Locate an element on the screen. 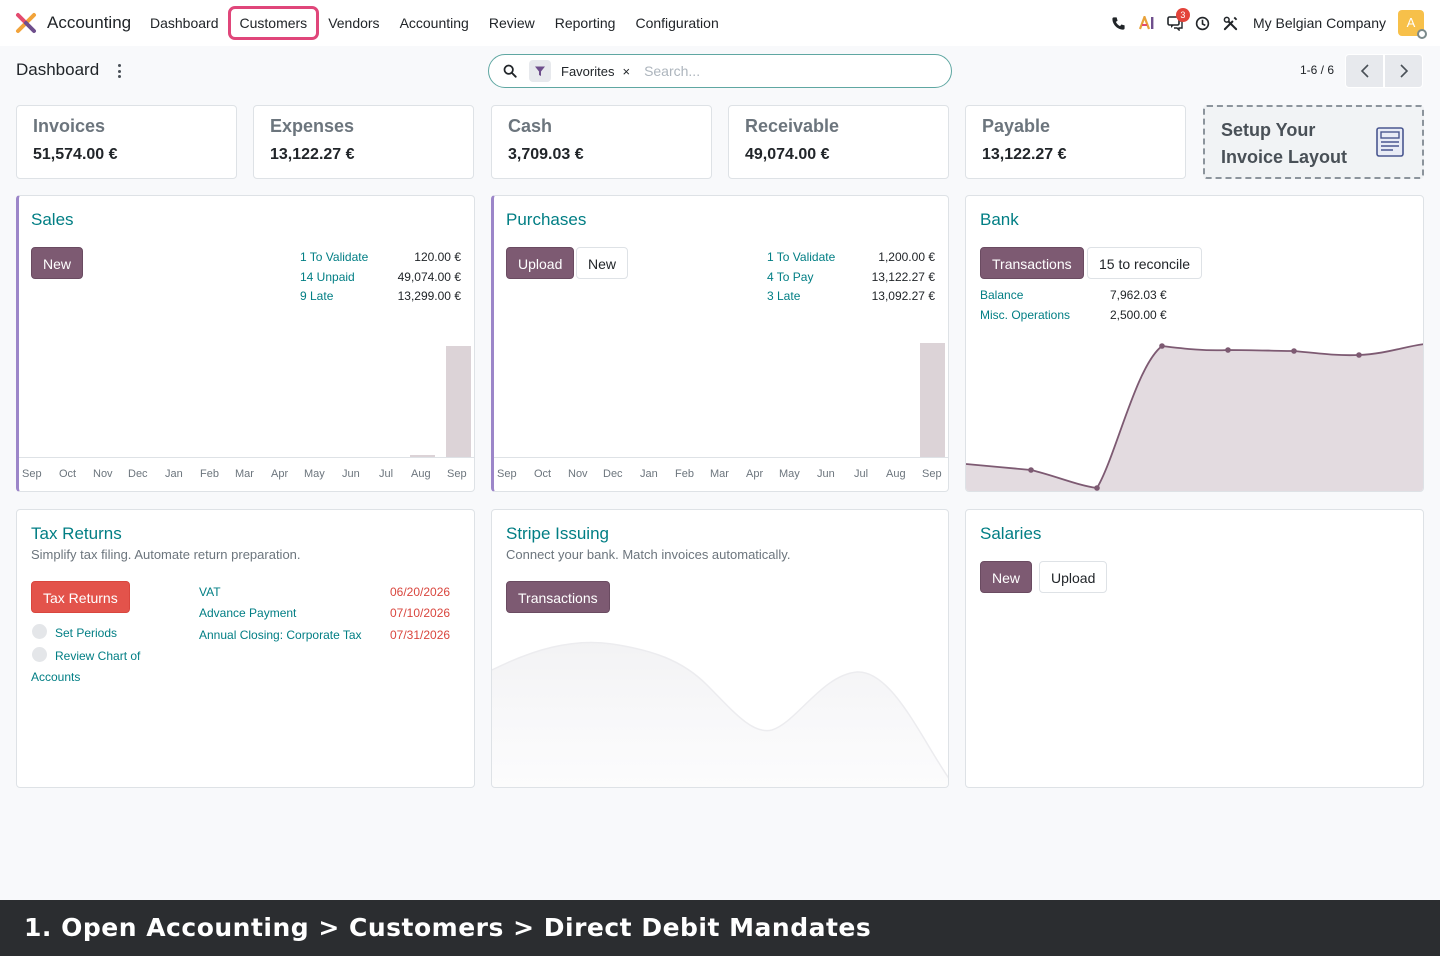 The height and width of the screenshot is (956, 1440). purchases-to-pay-link: 4 To Pay is located at coordinates (790, 277).